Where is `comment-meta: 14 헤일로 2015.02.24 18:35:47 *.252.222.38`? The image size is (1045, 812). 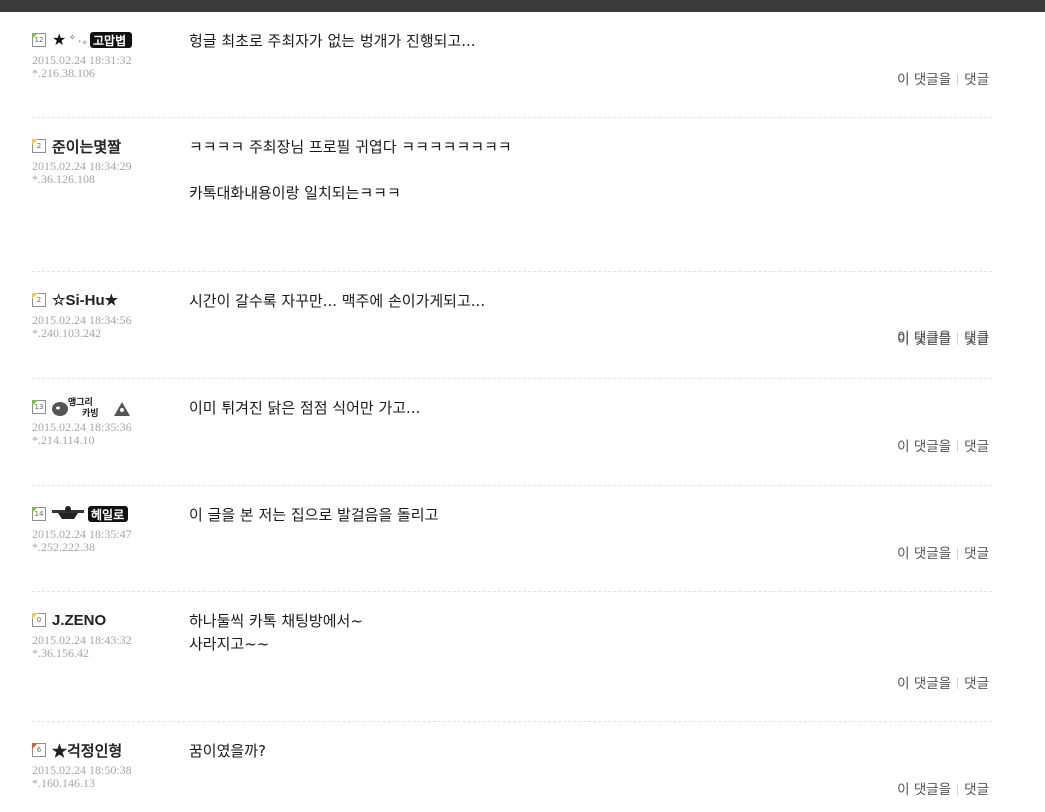
comment-meta: 14 헤일로 2015.02.24 18:35:47 *.252.222.38 is located at coordinates (107, 529).